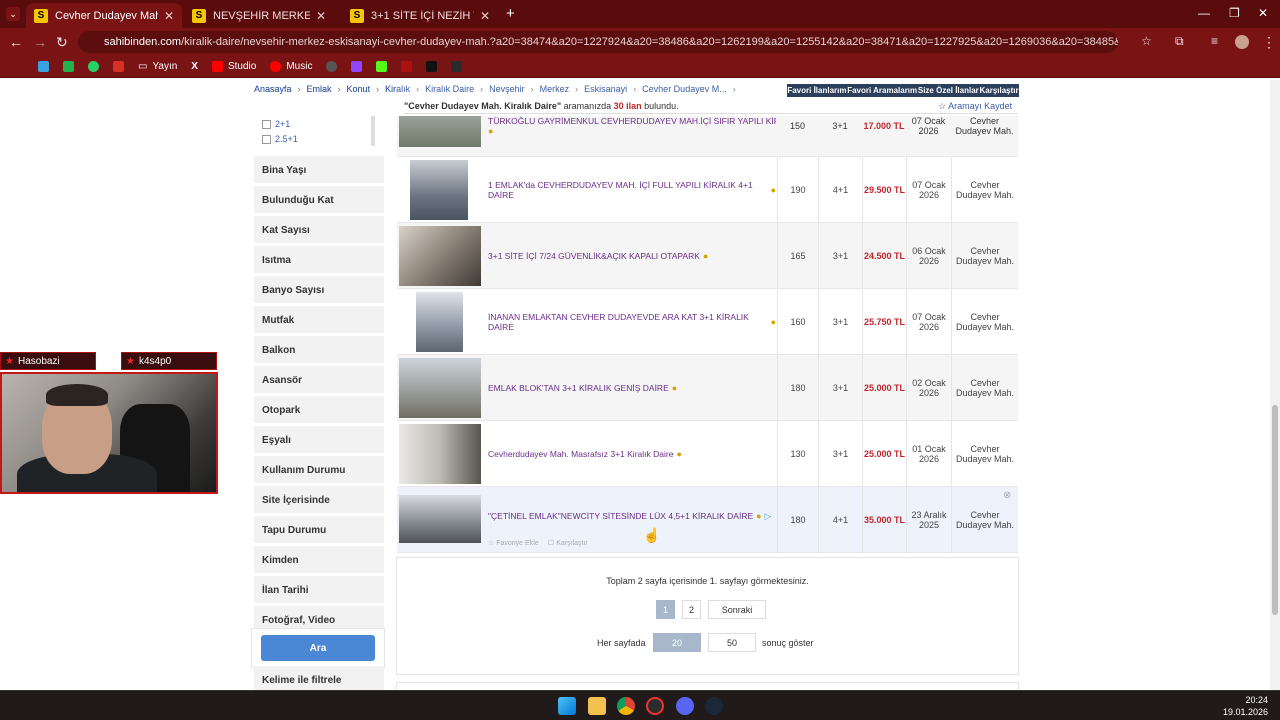 This screenshot has height=720, width=1280. I want to click on filter-kimden: Kimden, so click(319, 560).